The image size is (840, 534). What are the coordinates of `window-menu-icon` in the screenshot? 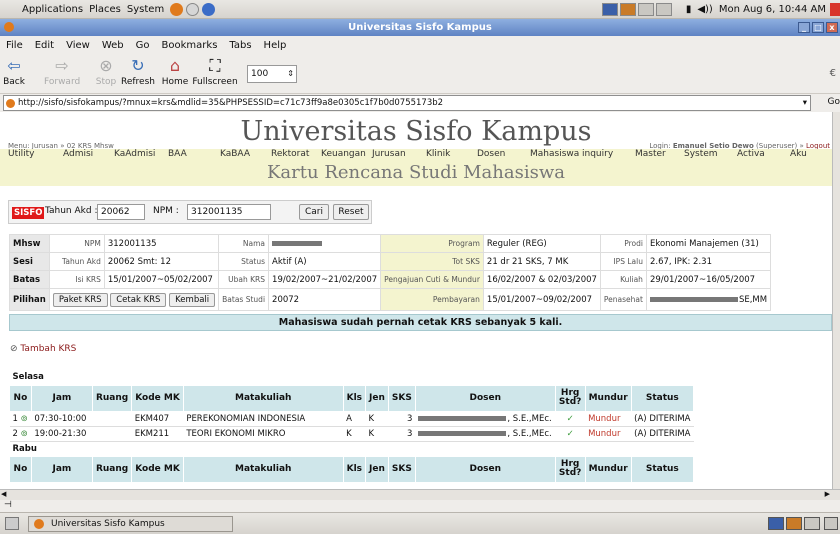 It's located at (9, 27).